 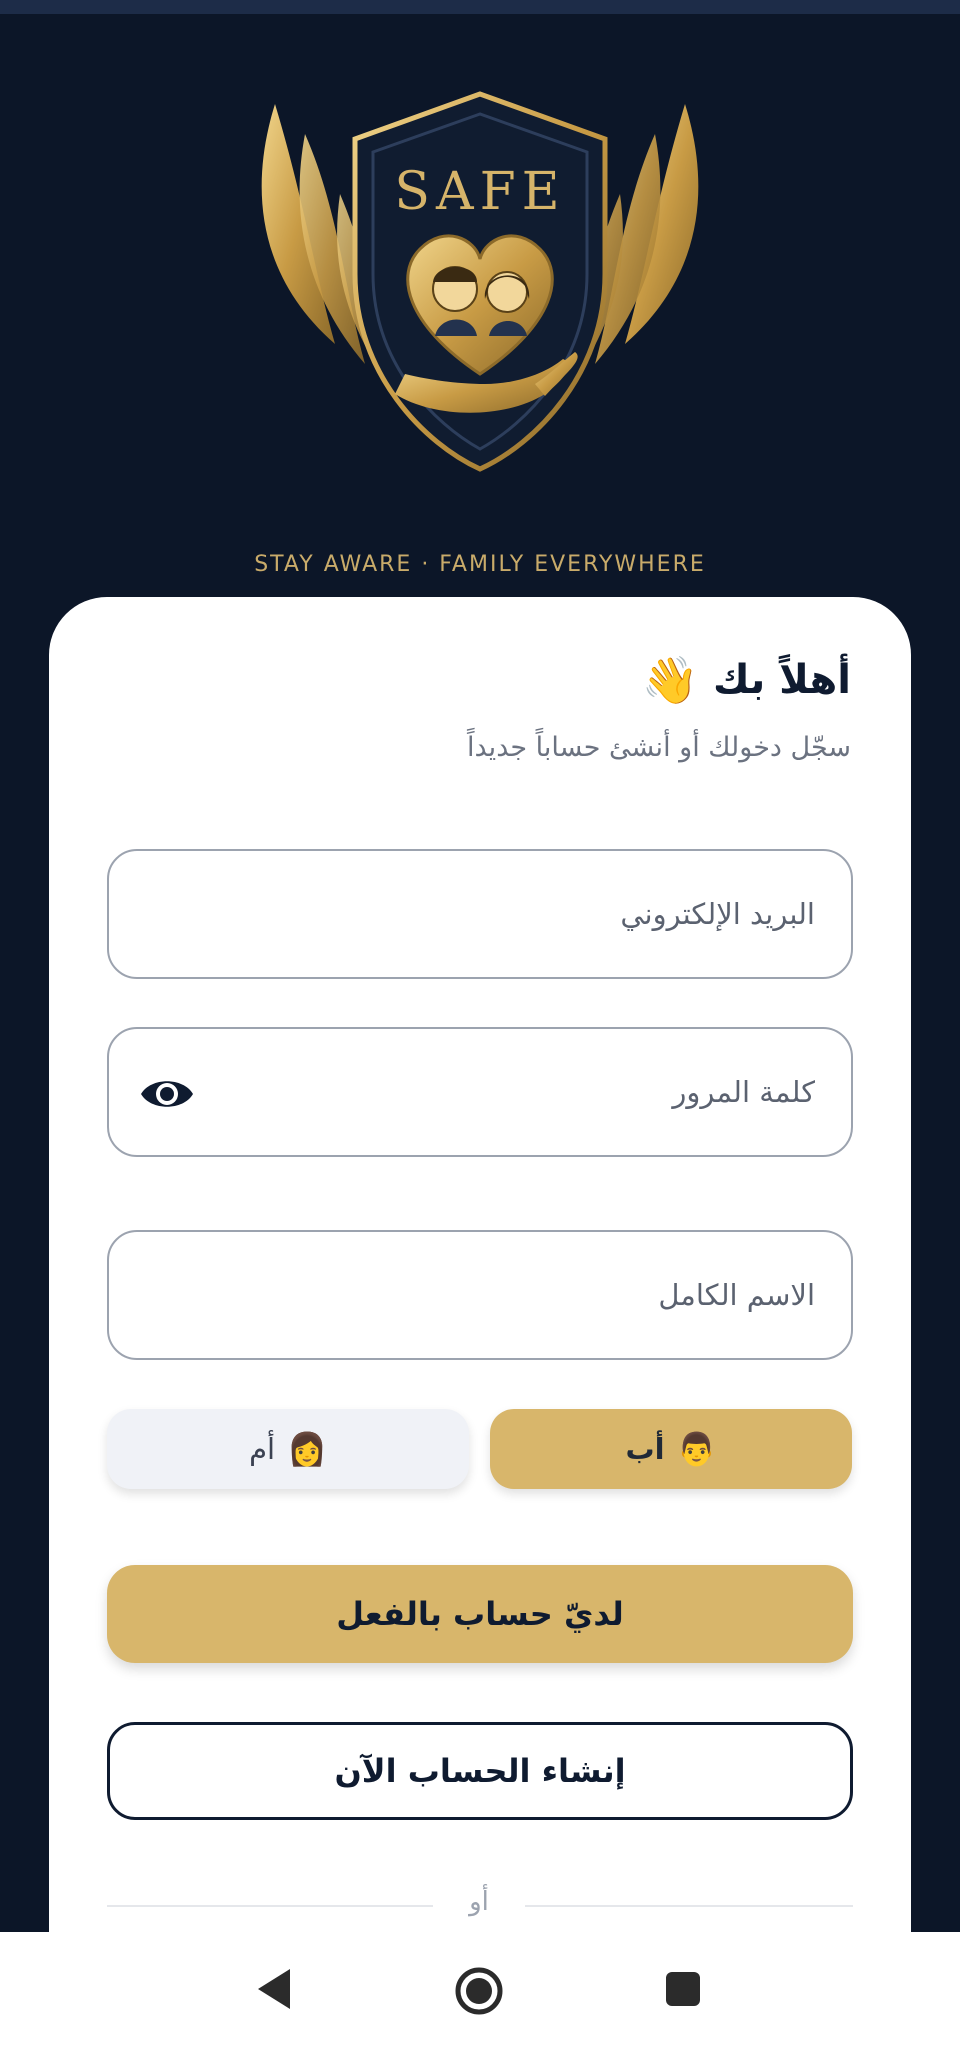 What do you see at coordinates (696, 1449) in the screenshot?
I see `man-icon: 👨` at bounding box center [696, 1449].